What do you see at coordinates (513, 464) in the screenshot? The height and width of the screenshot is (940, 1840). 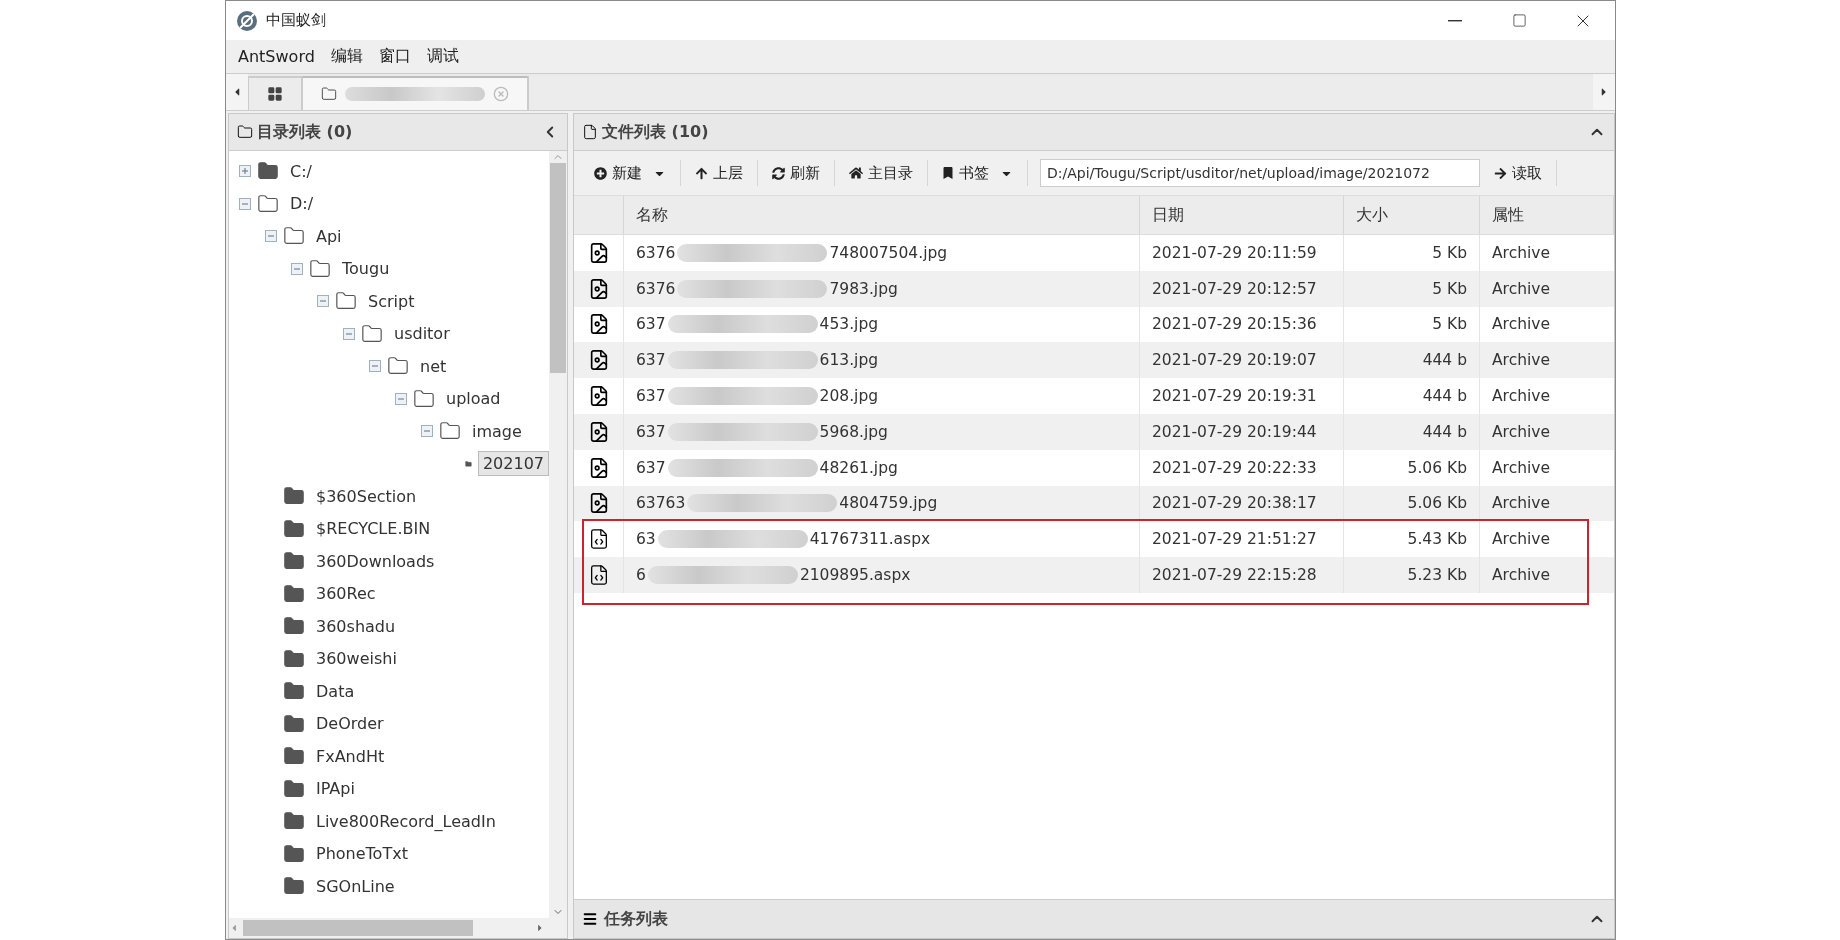 I see `tree-item: 202107` at bounding box center [513, 464].